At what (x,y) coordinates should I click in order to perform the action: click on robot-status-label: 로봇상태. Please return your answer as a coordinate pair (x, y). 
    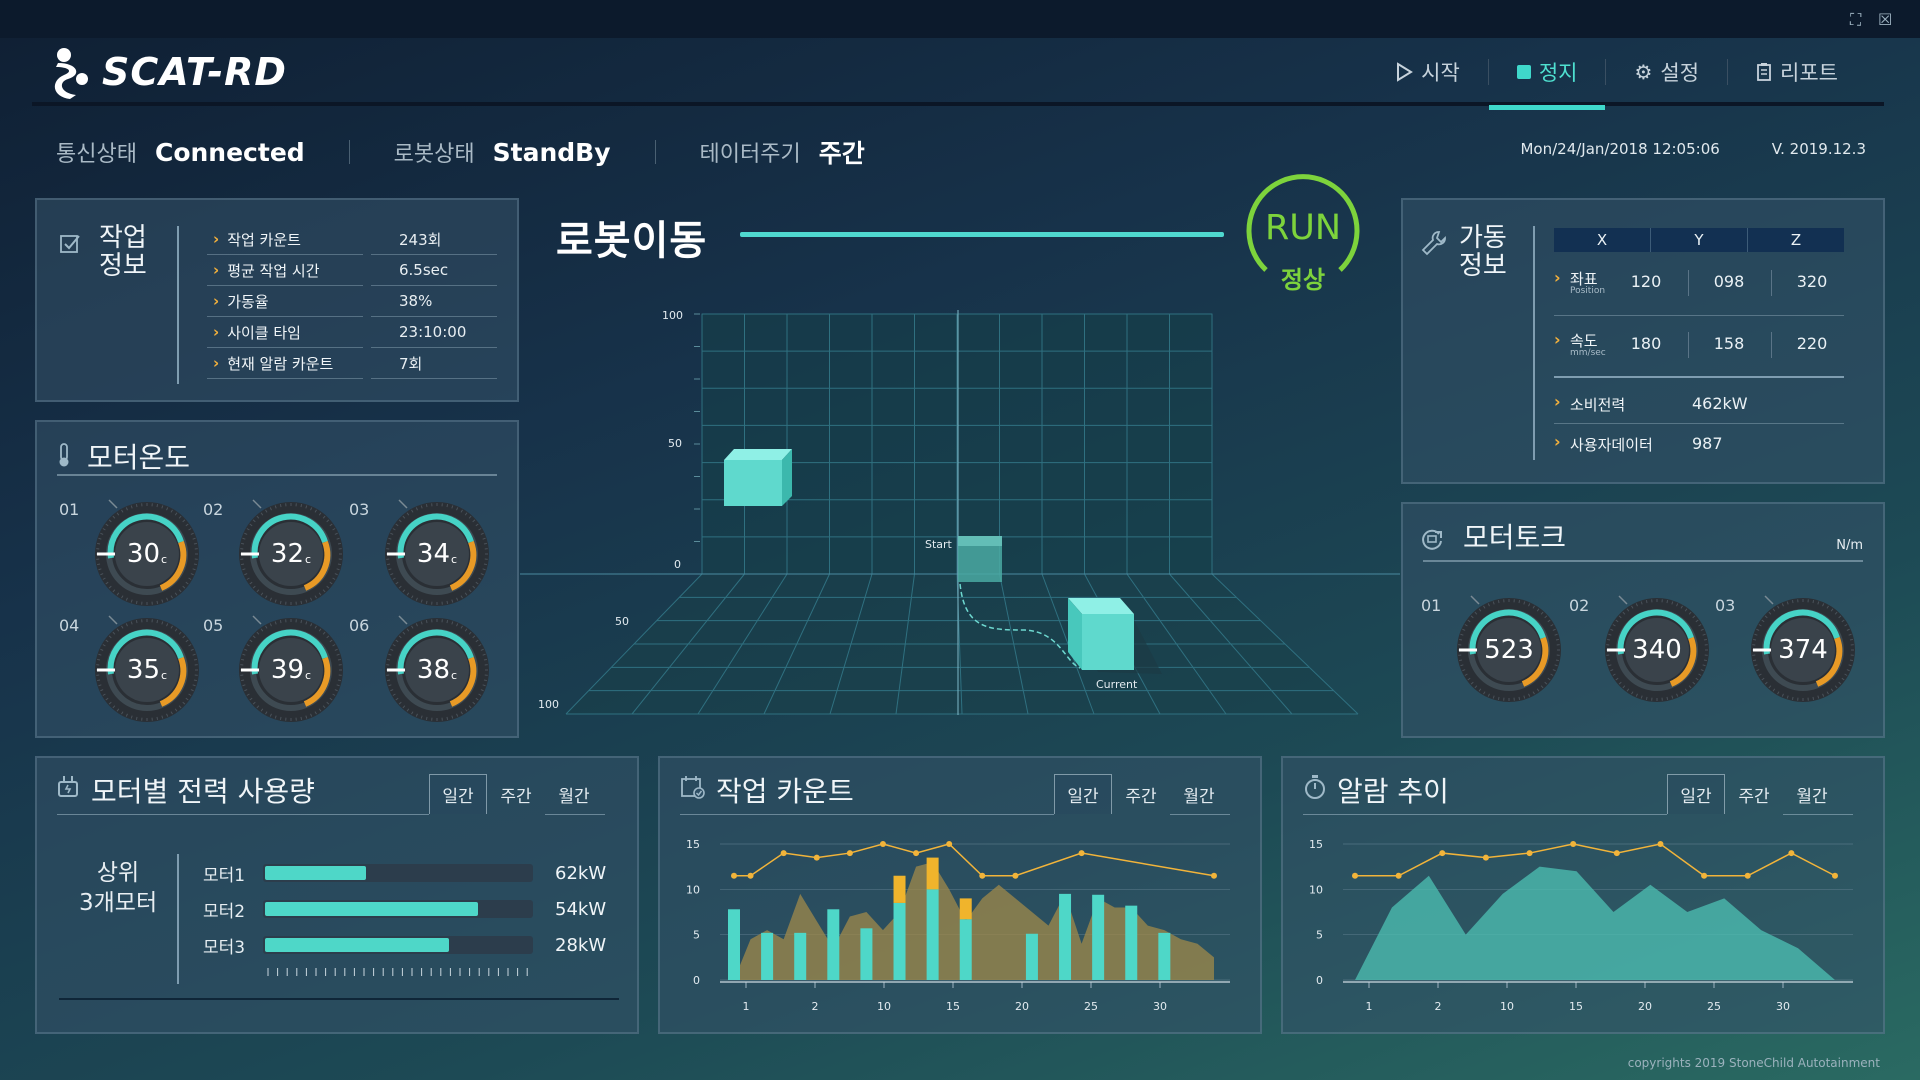
    Looking at the image, I should click on (434, 154).